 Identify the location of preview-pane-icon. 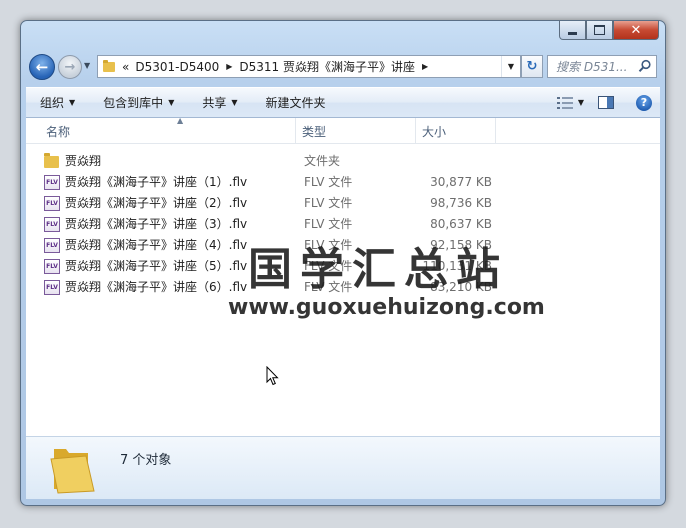
(606, 102).